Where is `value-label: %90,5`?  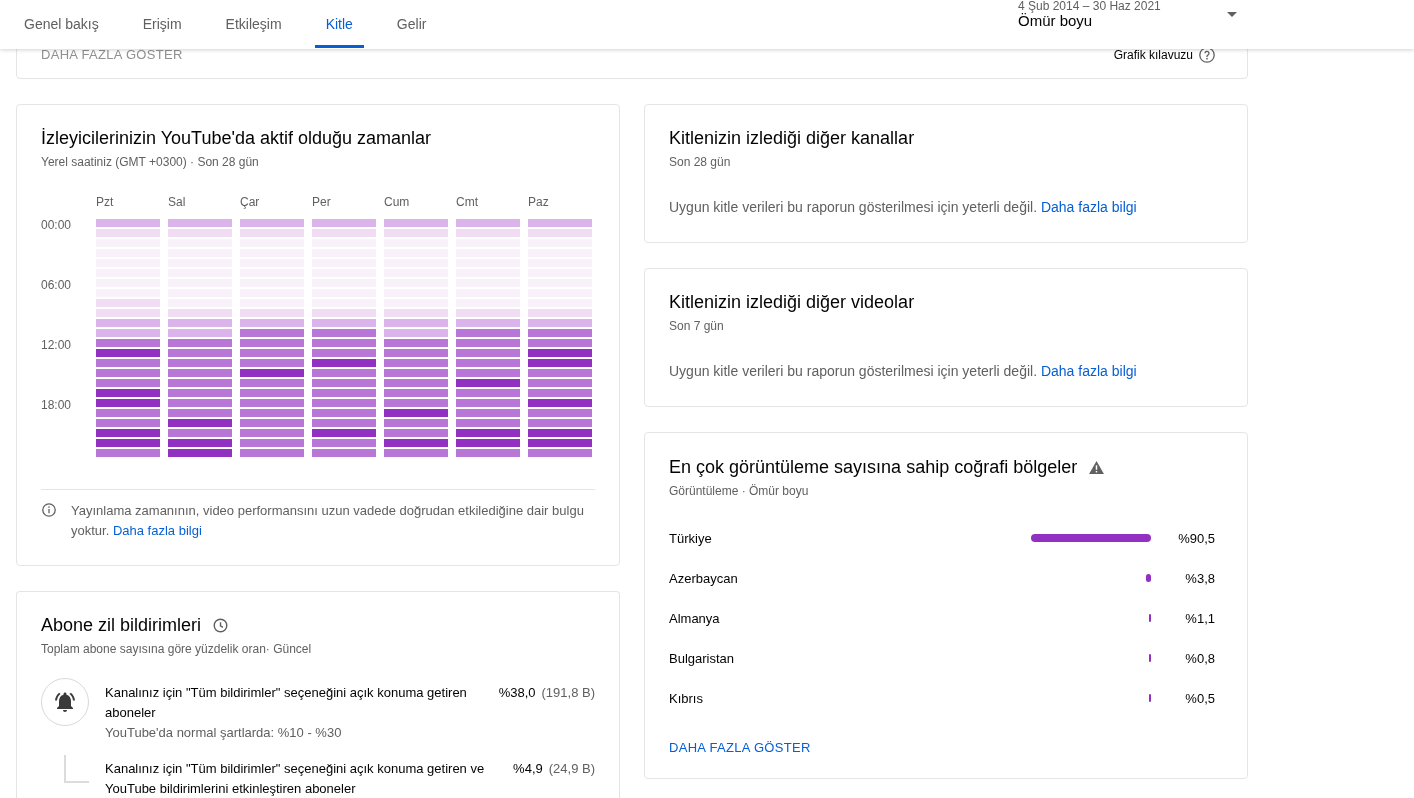 value-label: %90,5 is located at coordinates (1196, 538).